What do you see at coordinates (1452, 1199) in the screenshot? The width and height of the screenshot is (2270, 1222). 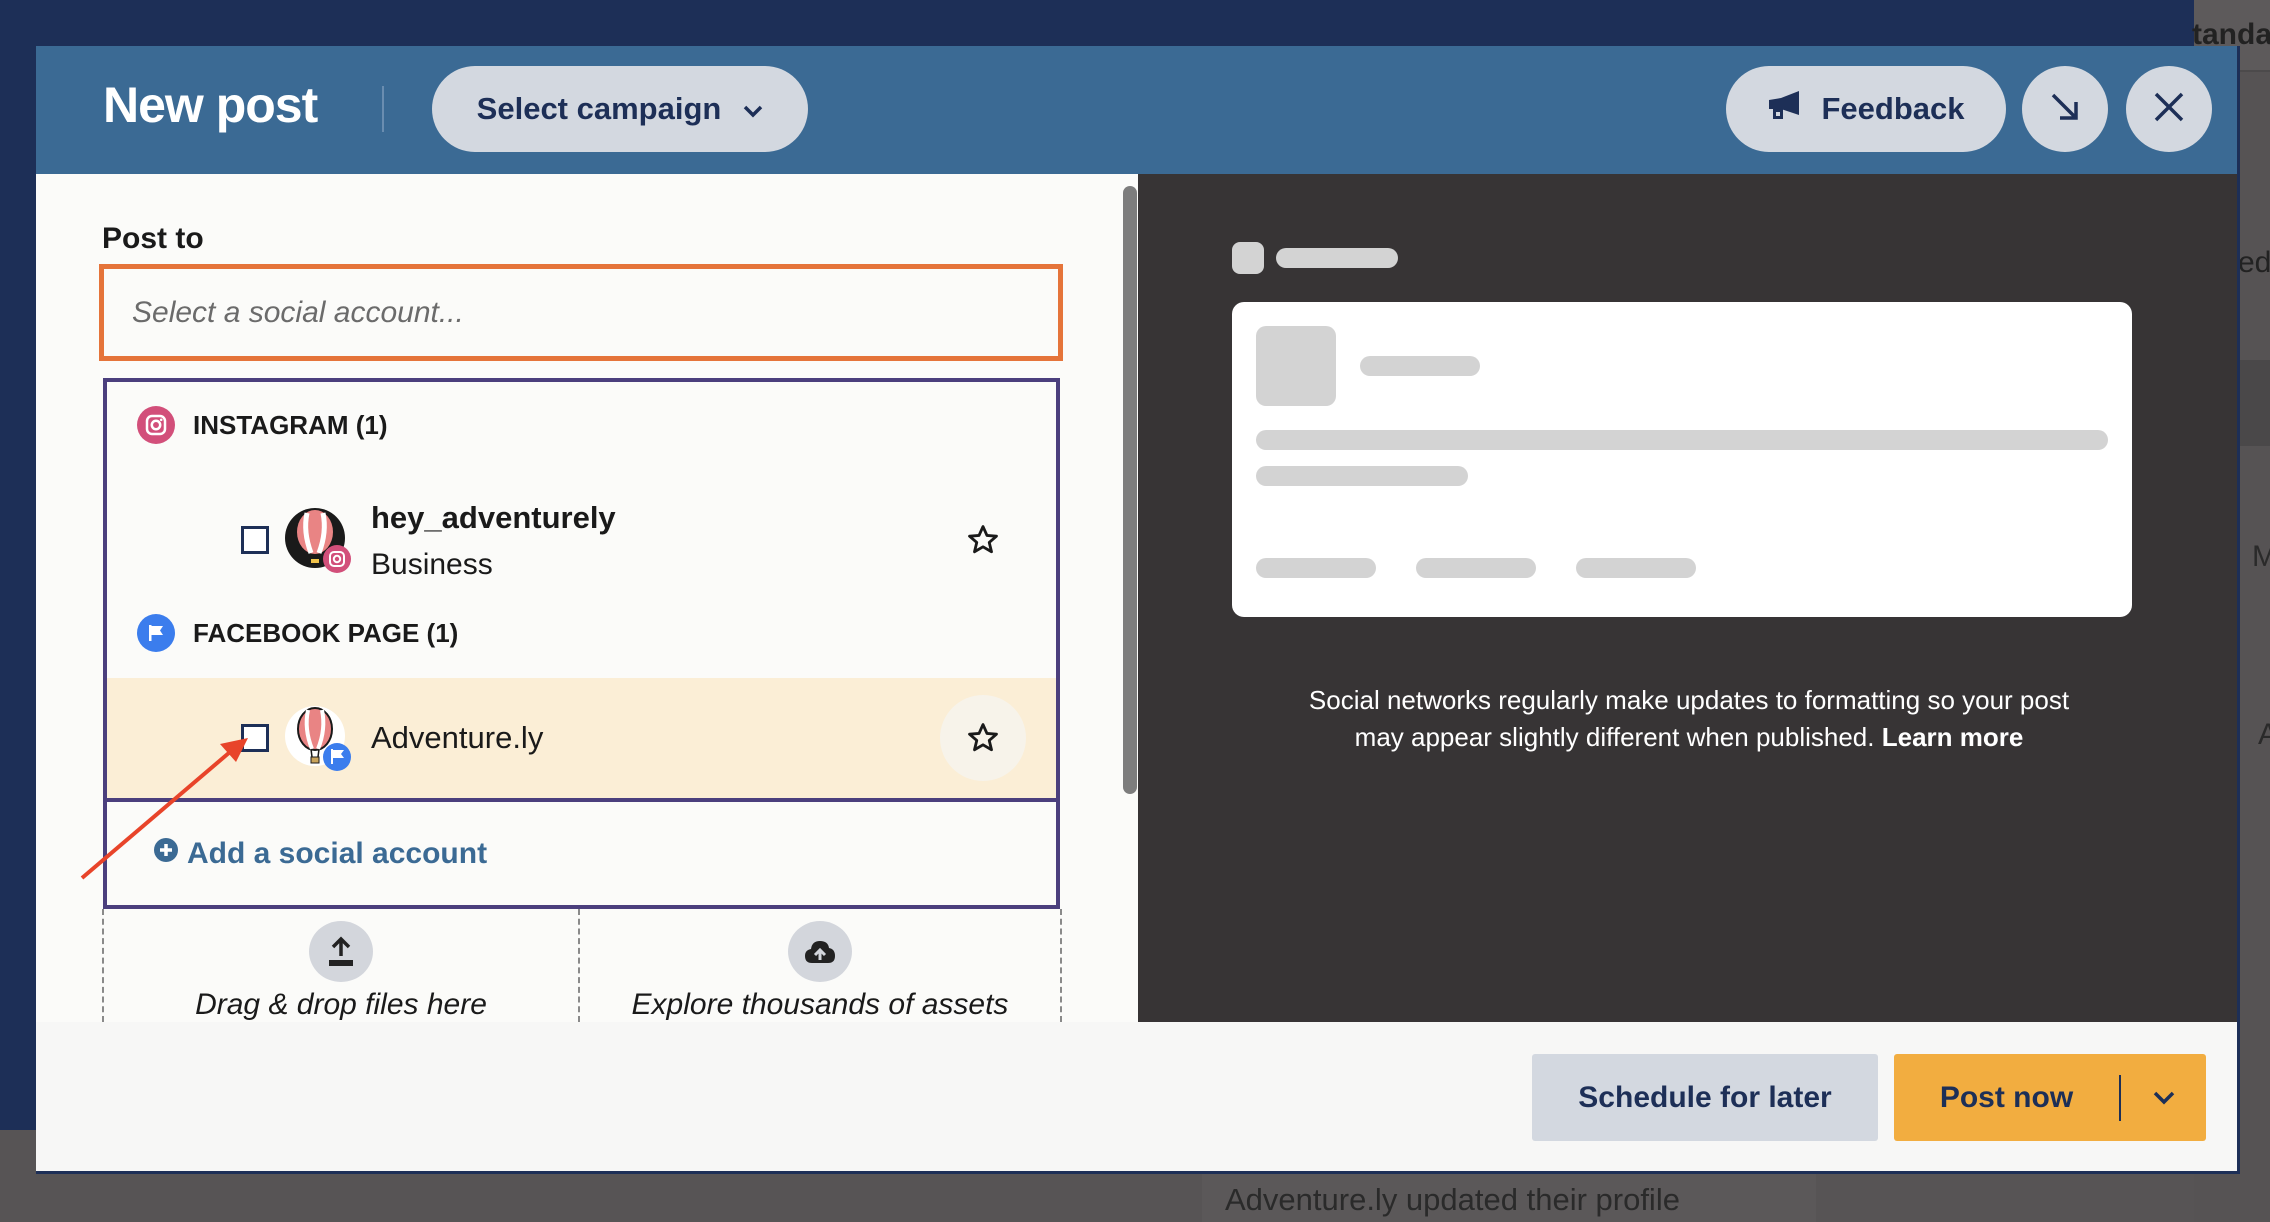 I see `backdrop-activity-text: Adventure.ly updated their profile` at bounding box center [1452, 1199].